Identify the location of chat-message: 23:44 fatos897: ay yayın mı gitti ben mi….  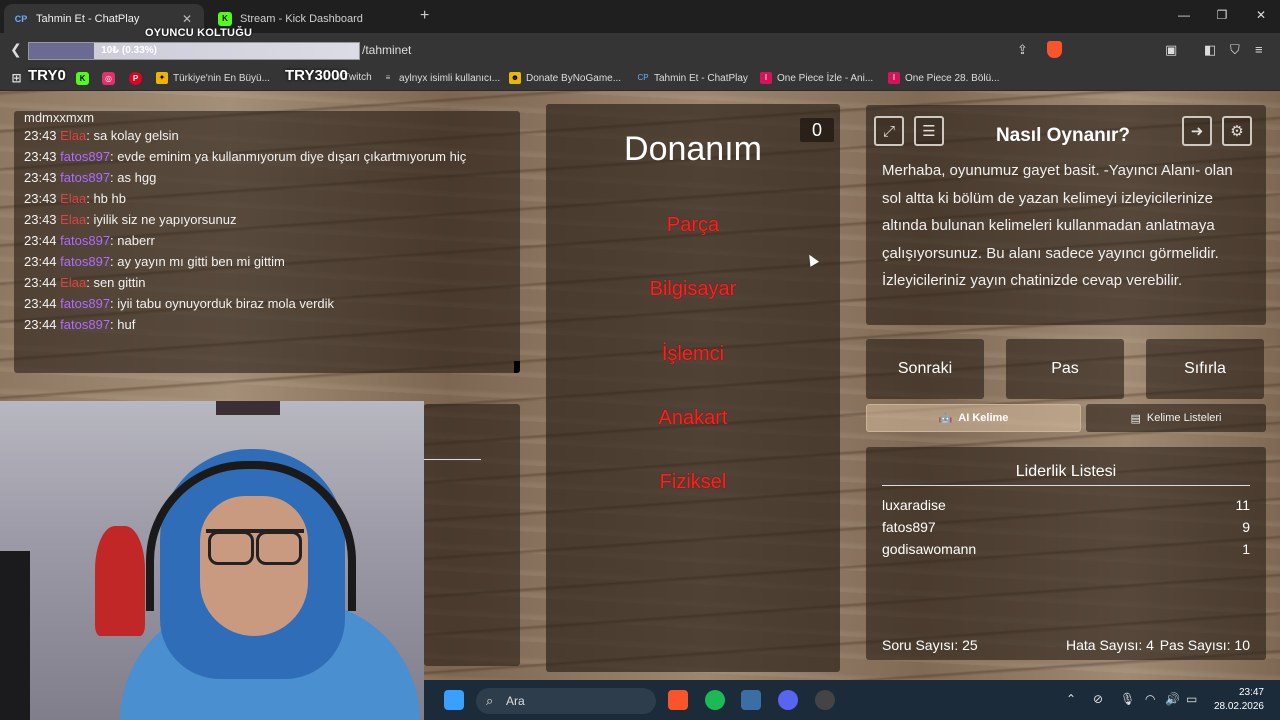
(154, 261).